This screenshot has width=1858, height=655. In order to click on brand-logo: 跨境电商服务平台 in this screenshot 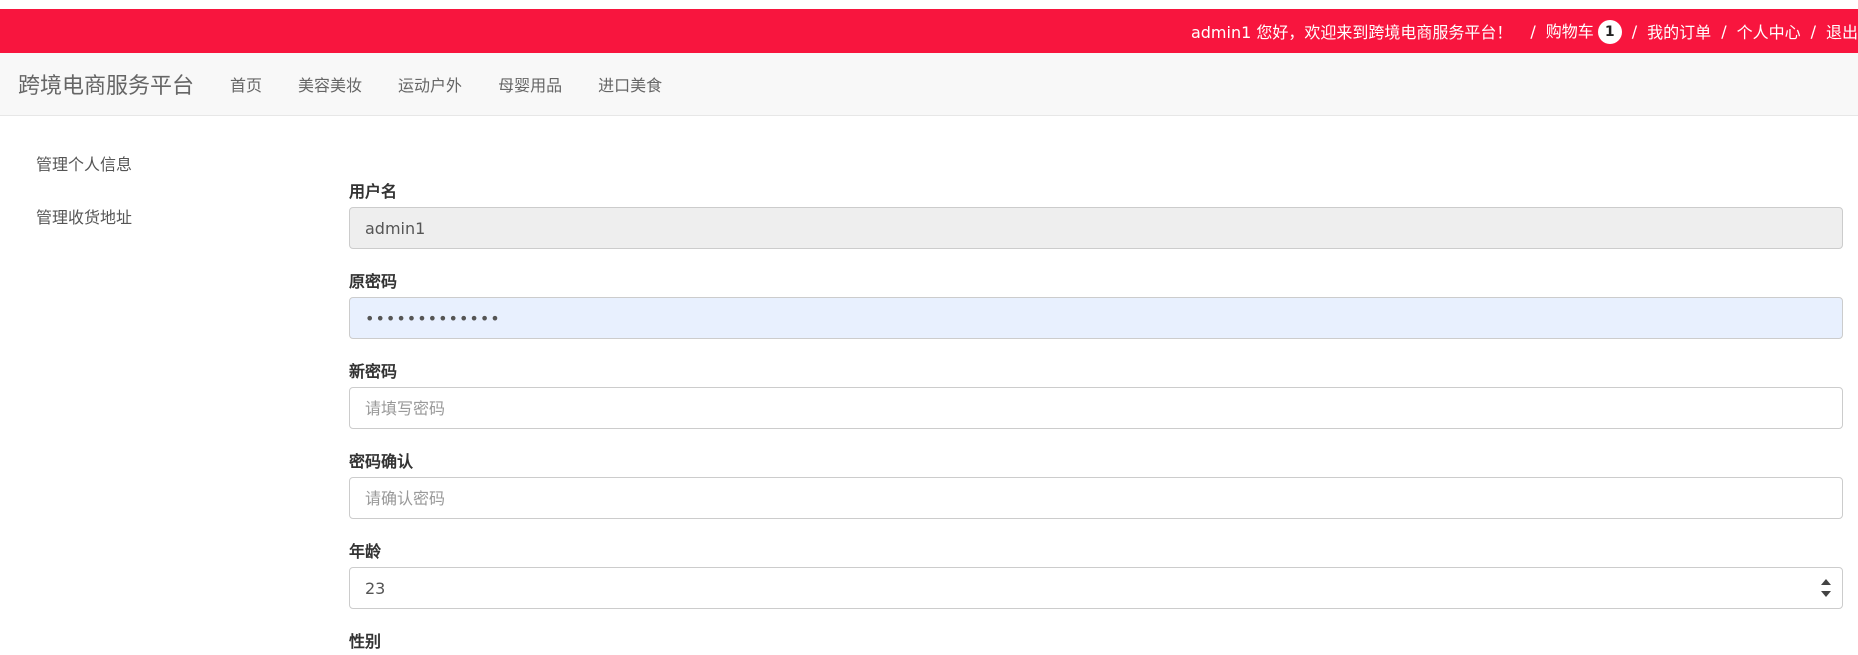, I will do `click(106, 84)`.